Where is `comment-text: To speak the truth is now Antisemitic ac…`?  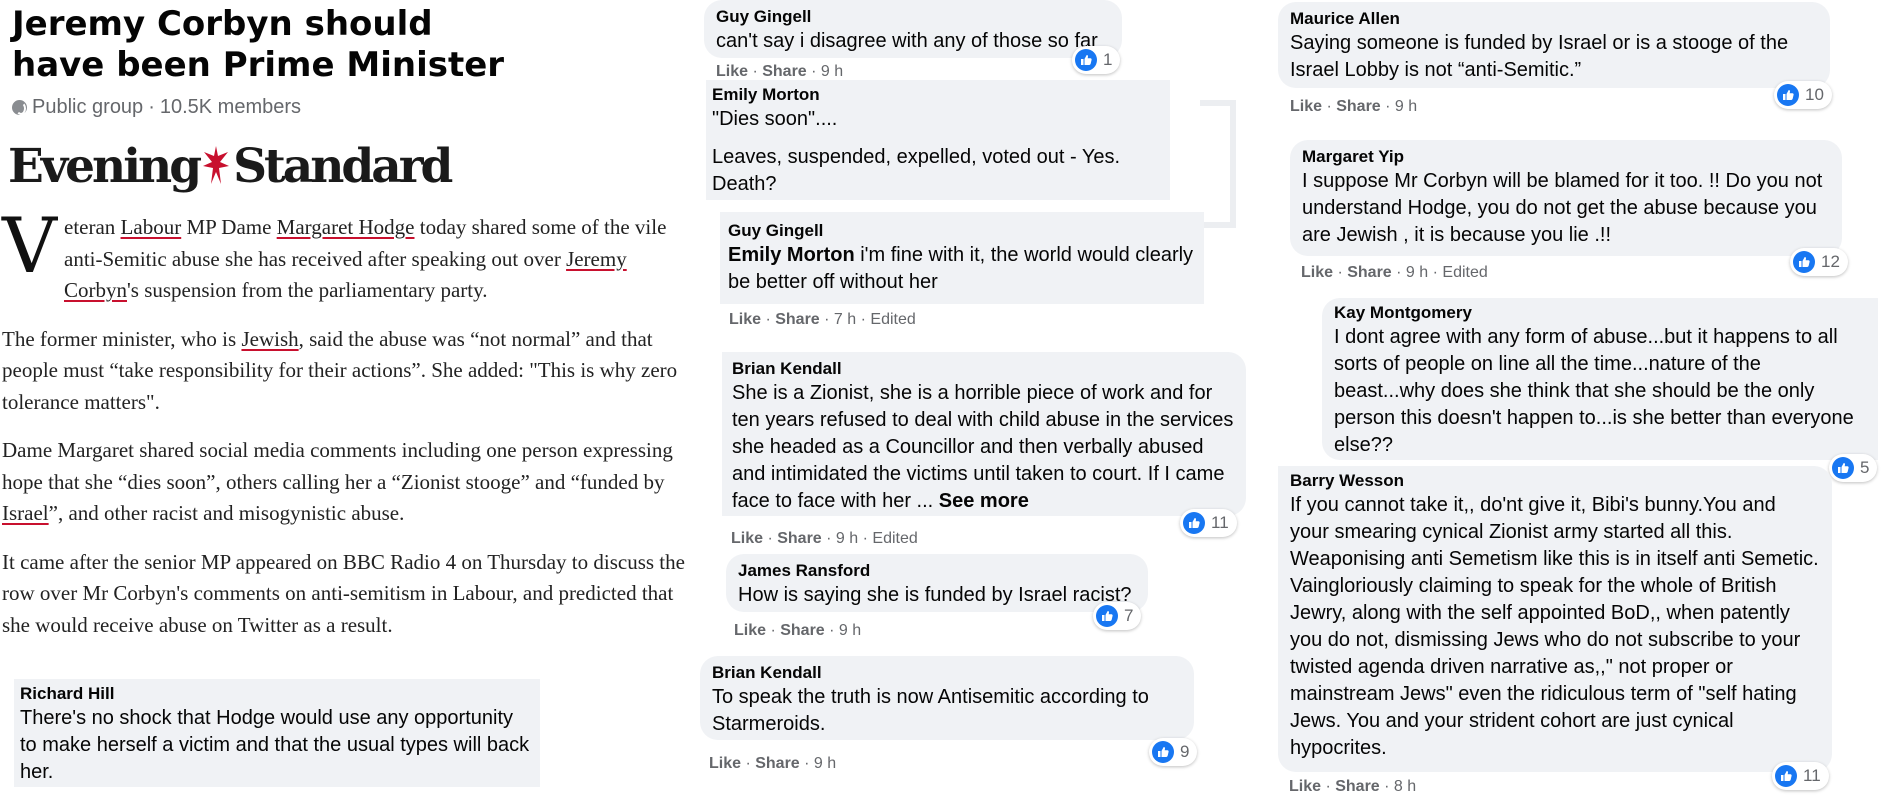
comment-text: To speak the truth is now Antisemitic ac… is located at coordinates (930, 710).